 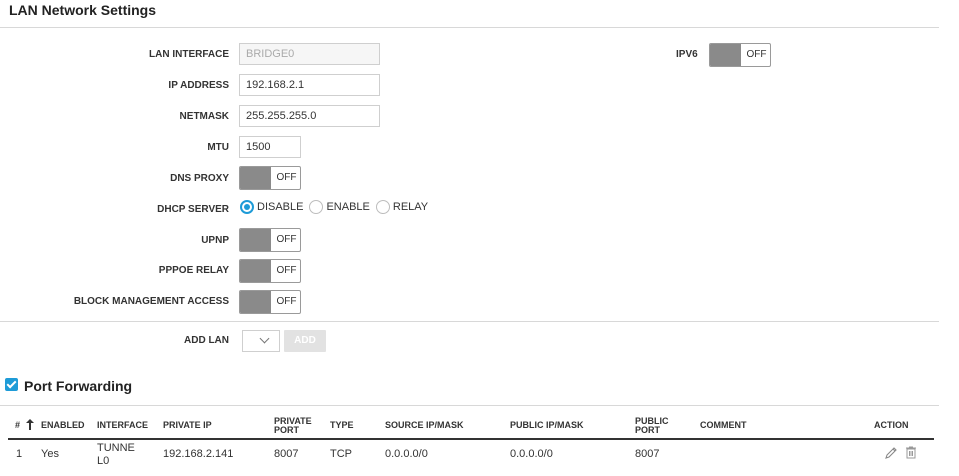 I want to click on add-lan-select, so click(x=261, y=341).